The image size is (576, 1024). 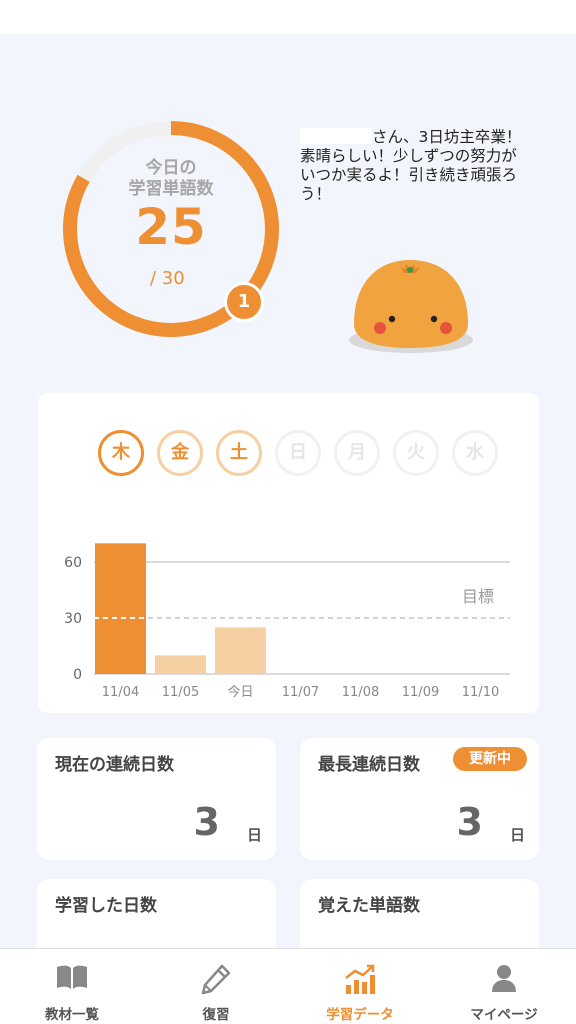 What do you see at coordinates (504, 1015) in the screenshot?
I see `tab-my-page-label: マイページ` at bounding box center [504, 1015].